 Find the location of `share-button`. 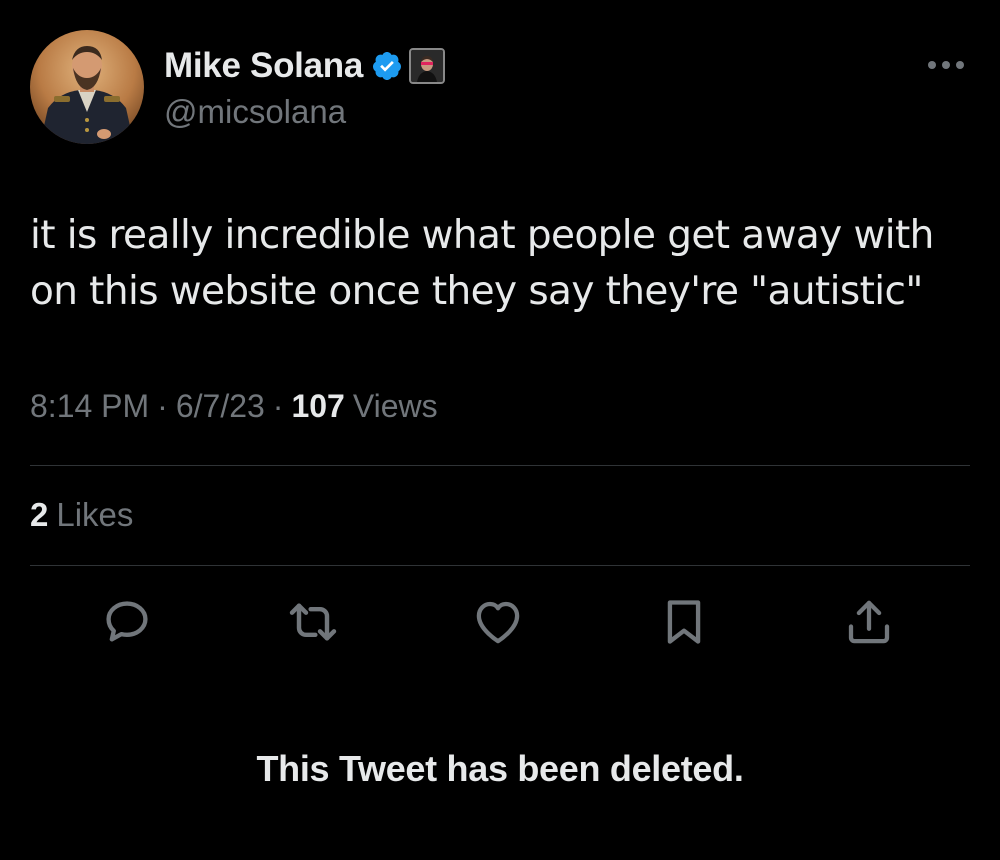

share-button is located at coordinates (869, 622).